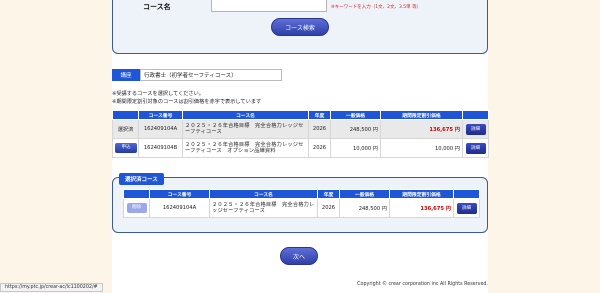  Describe the element at coordinates (299, 256) in the screenshot. I see `next-button: 次へ` at that location.